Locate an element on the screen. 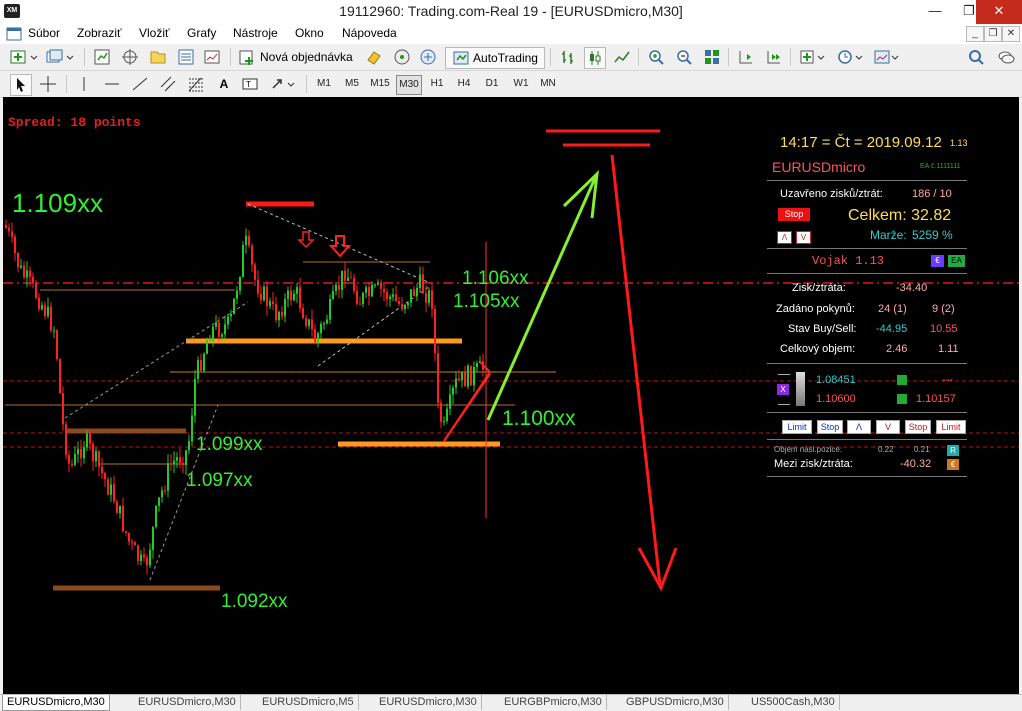 The width and height of the screenshot is (1022, 711). zoom-out-icon is located at coordinates (684, 57).